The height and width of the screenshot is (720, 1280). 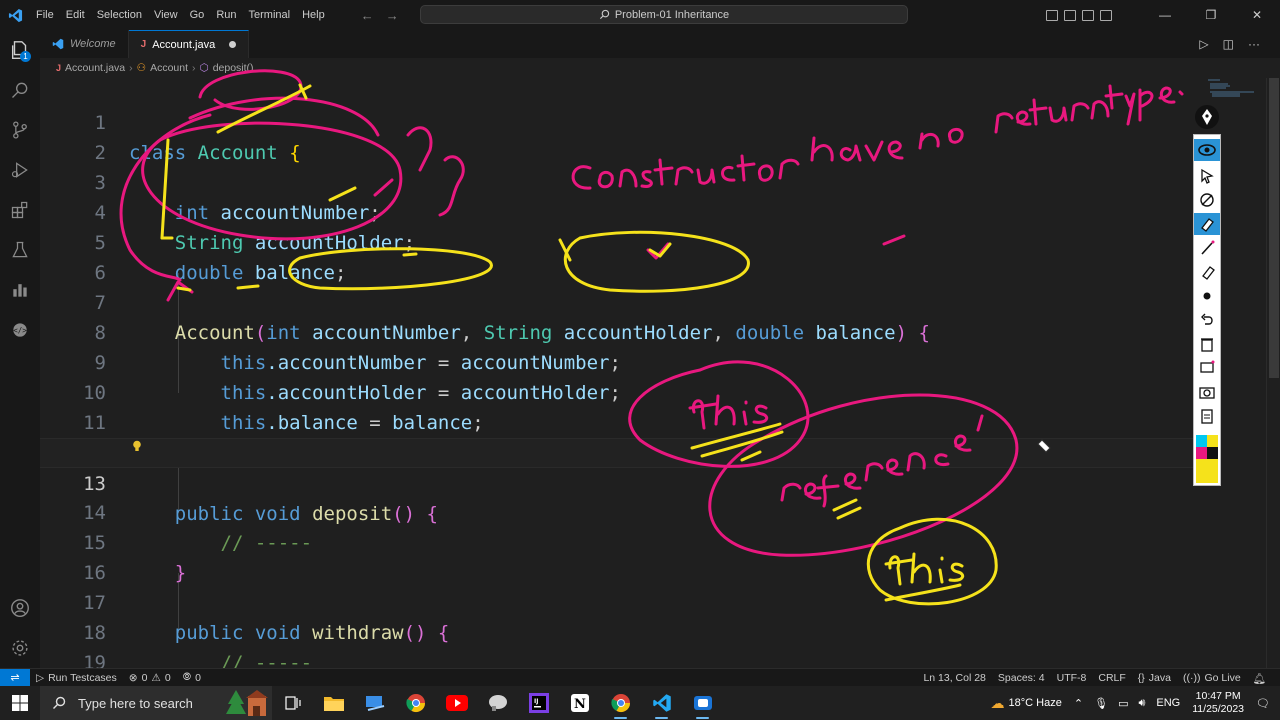 What do you see at coordinates (95, 68) in the screenshot?
I see `breadcrumb-file: Account.java` at bounding box center [95, 68].